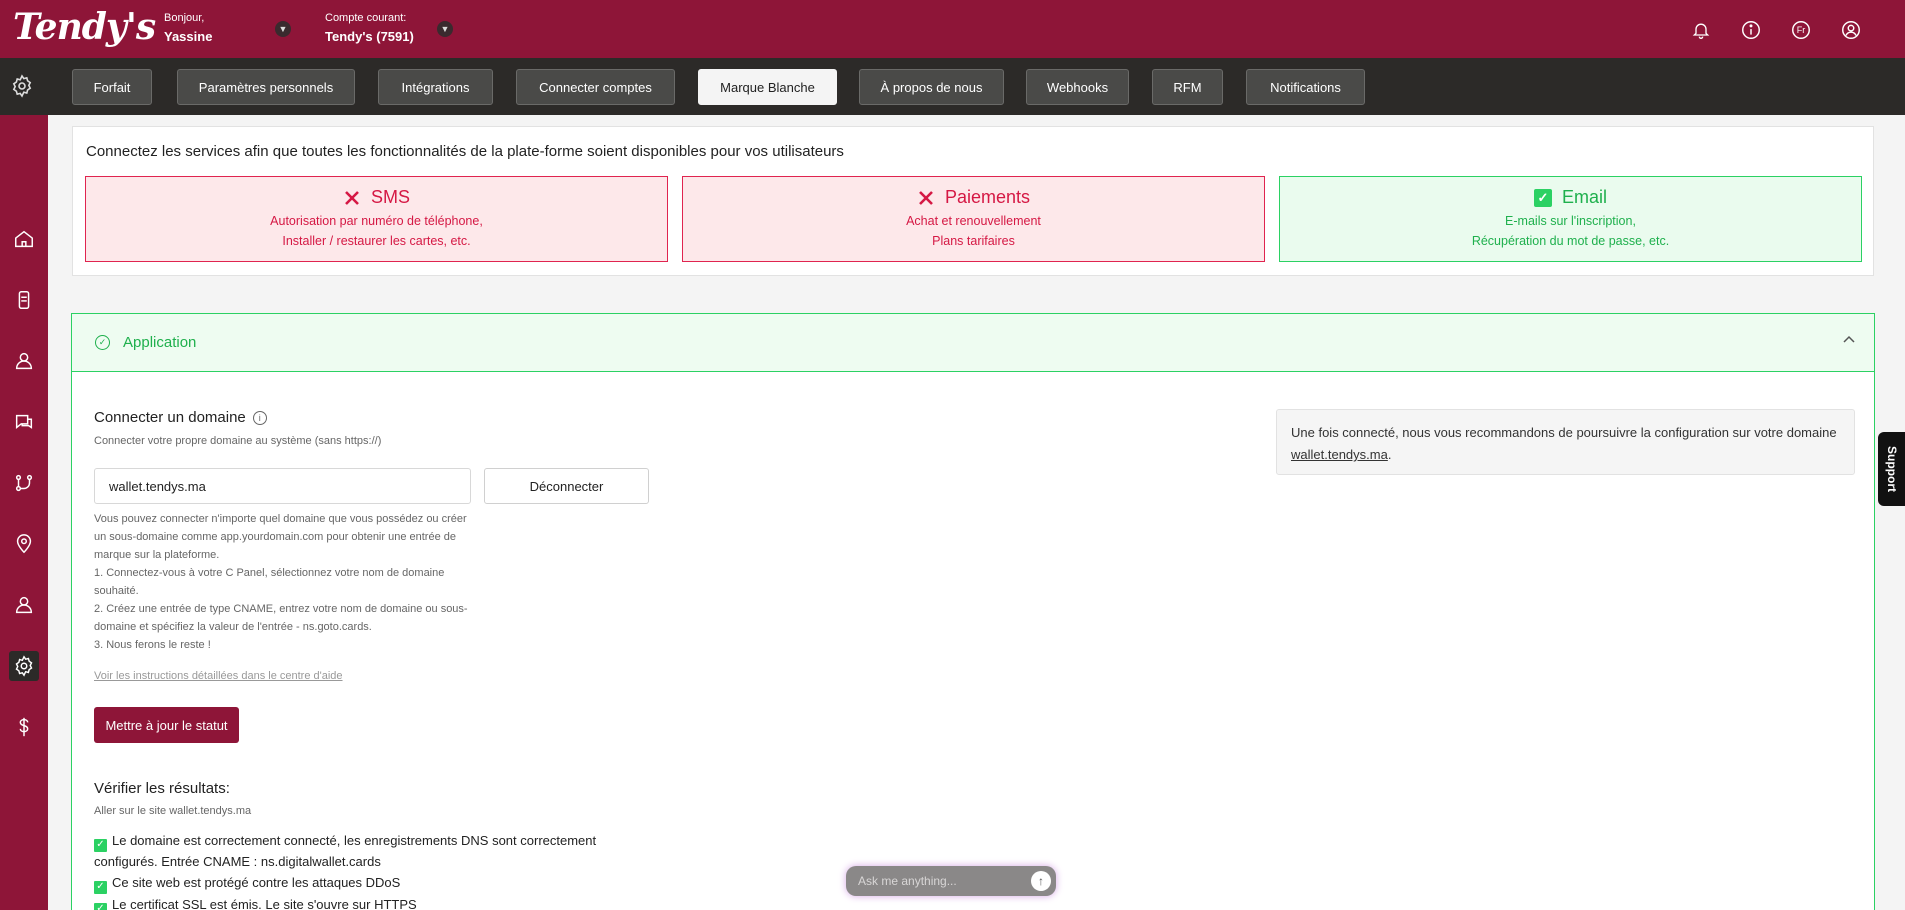 The width and height of the screenshot is (1905, 910). I want to click on service-name: Paiements, so click(987, 197).